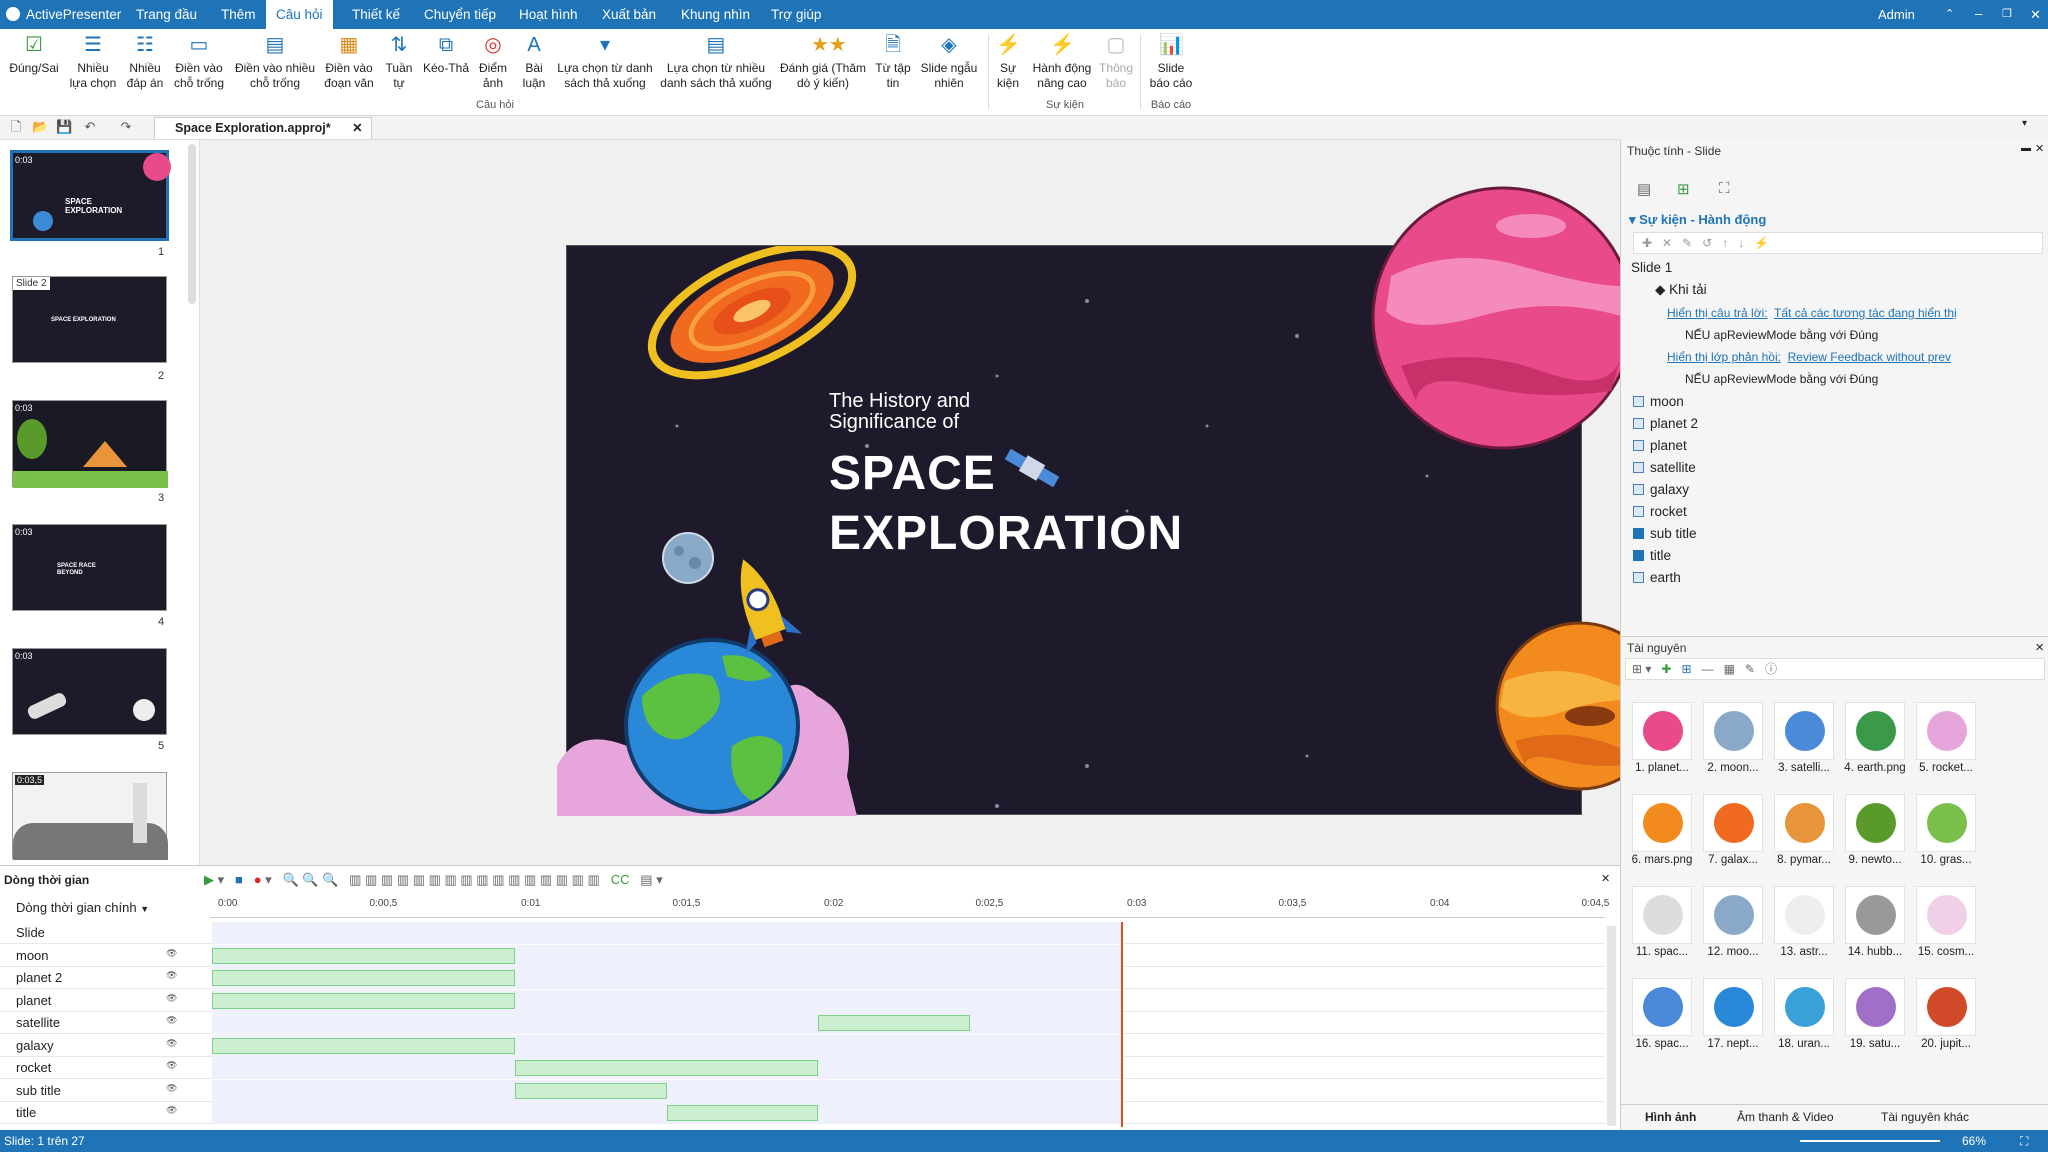 This screenshot has height=1152, width=2048. What do you see at coordinates (376, 14) in the screenshot?
I see `menu-design: Thiết kế` at bounding box center [376, 14].